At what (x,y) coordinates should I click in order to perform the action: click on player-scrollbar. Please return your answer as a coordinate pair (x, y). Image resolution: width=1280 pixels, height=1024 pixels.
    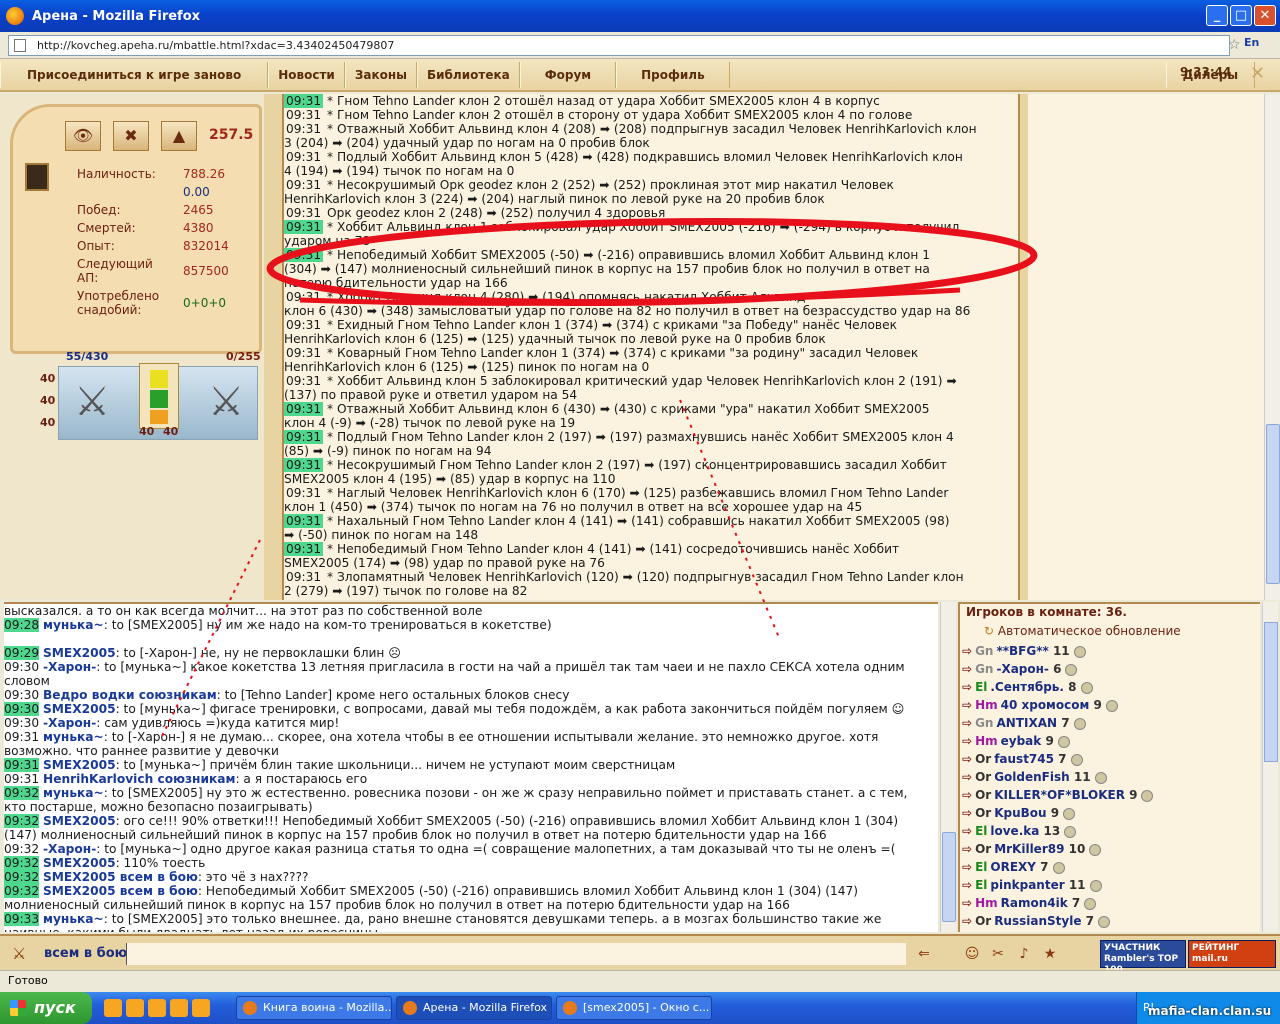
    Looking at the image, I should click on (1270, 767).